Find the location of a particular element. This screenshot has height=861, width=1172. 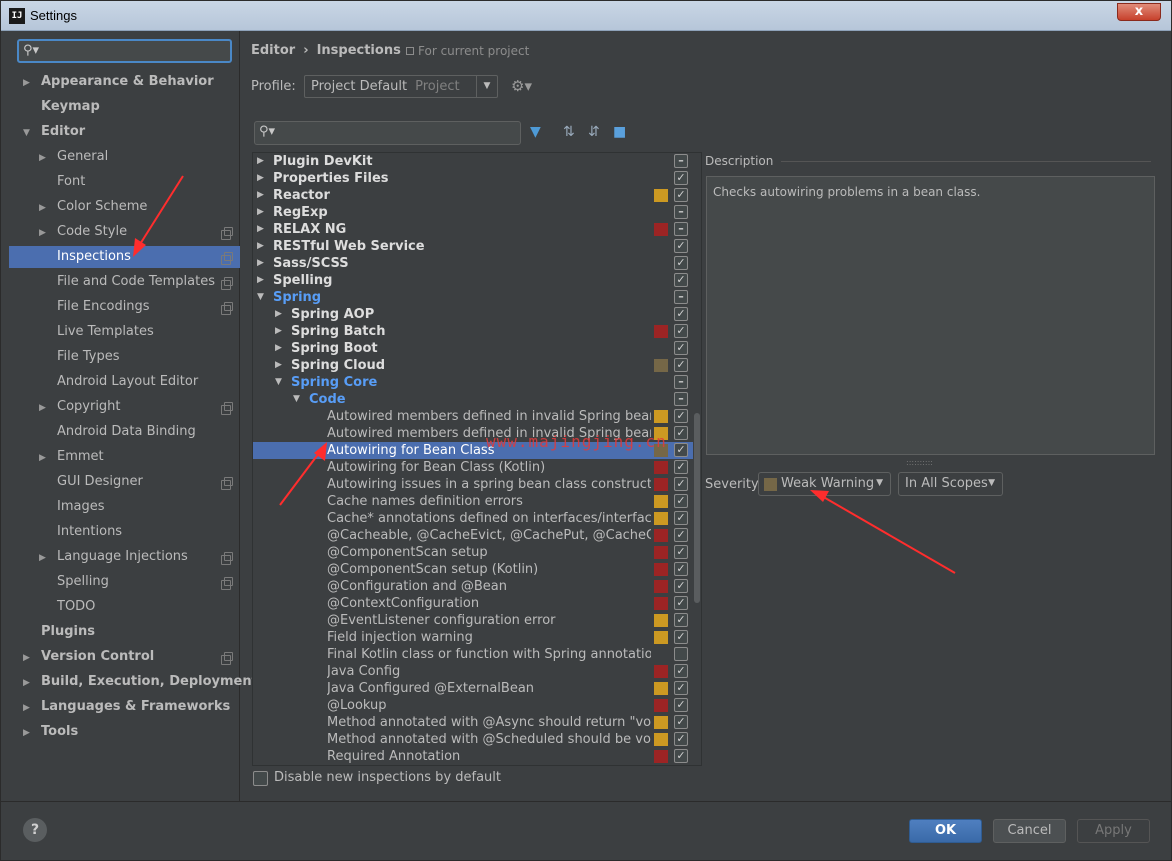

inspection-search-input: ⚲▾ is located at coordinates (387, 133).